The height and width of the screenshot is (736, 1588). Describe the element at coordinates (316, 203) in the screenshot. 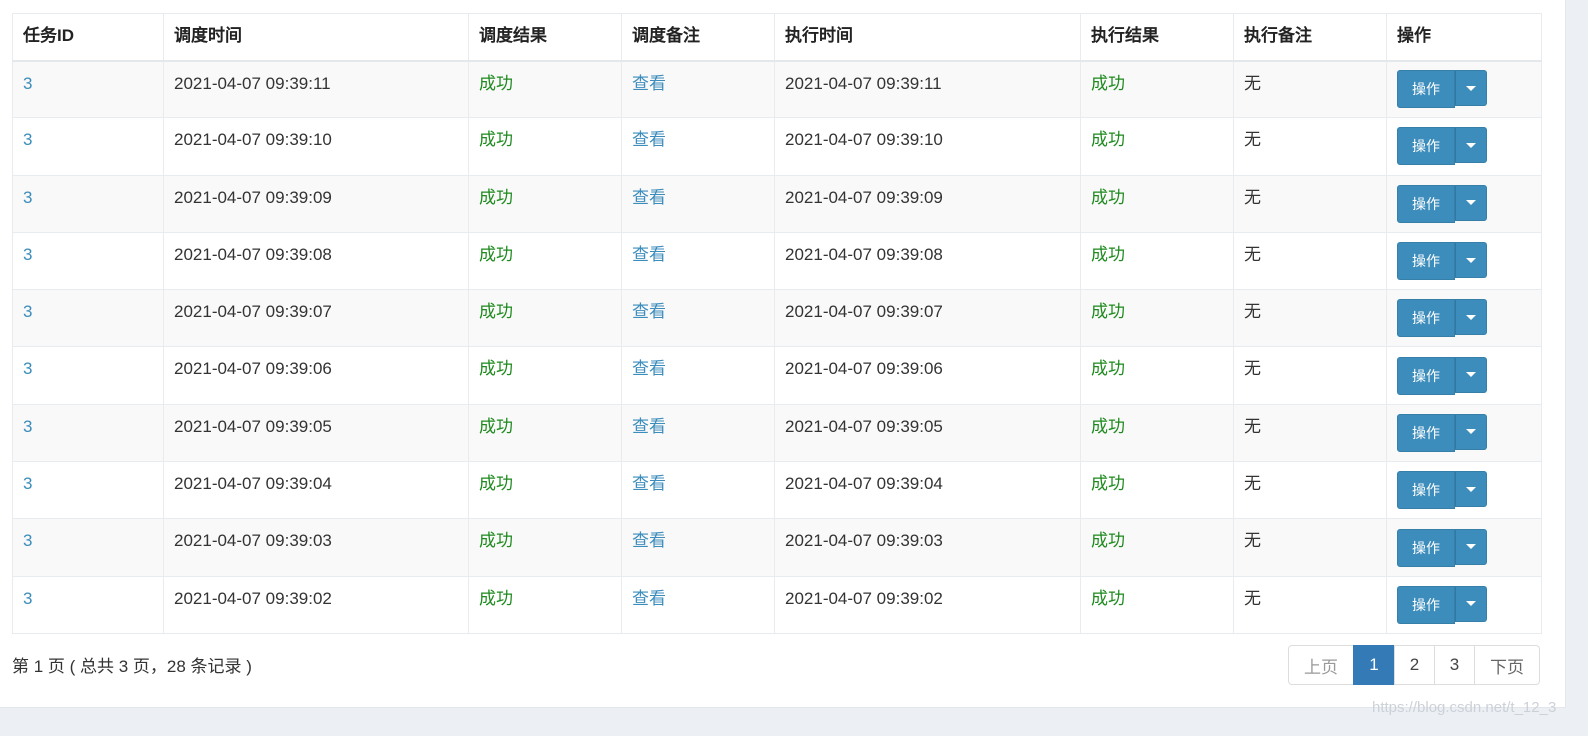

I see `trigger-time-cell: 2021-04-07 09:39:09` at that location.